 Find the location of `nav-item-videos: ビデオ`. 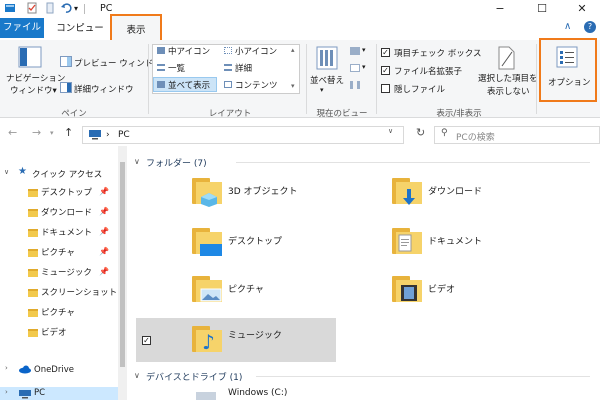

nav-item-videos: ビデオ is located at coordinates (47, 334).